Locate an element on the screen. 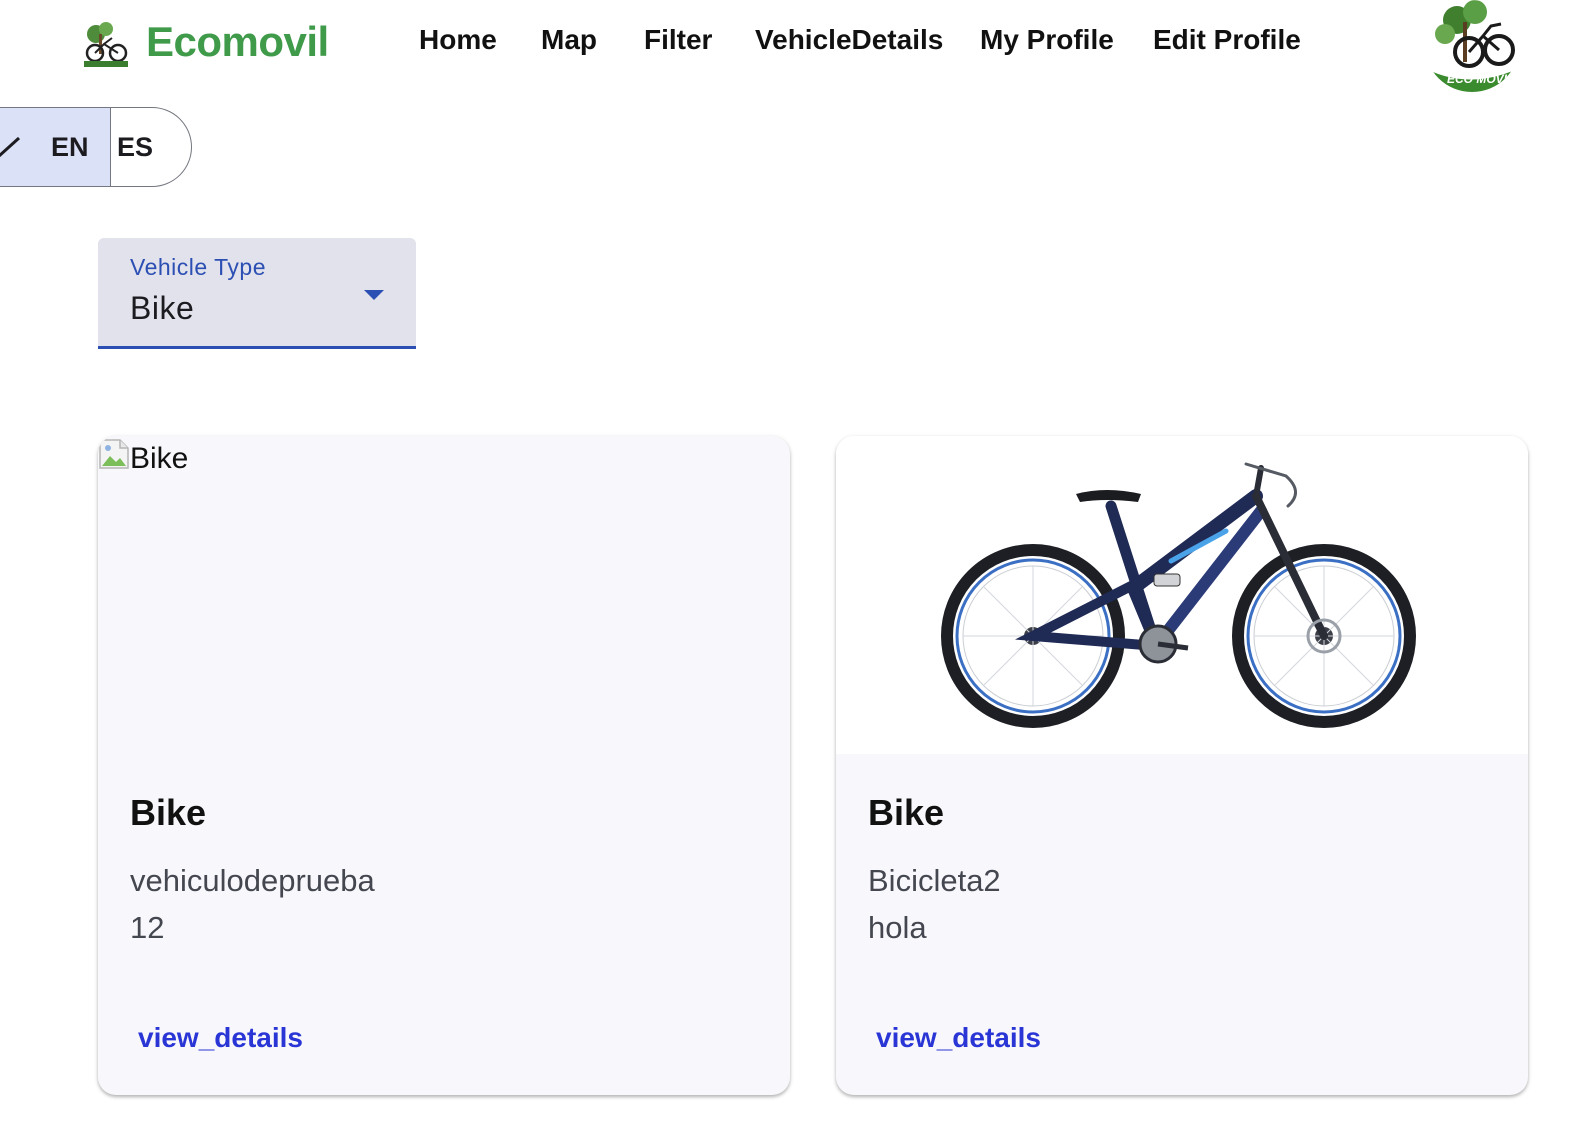 The height and width of the screenshot is (1132, 1580). lang-label-es: ES is located at coordinates (135, 147).